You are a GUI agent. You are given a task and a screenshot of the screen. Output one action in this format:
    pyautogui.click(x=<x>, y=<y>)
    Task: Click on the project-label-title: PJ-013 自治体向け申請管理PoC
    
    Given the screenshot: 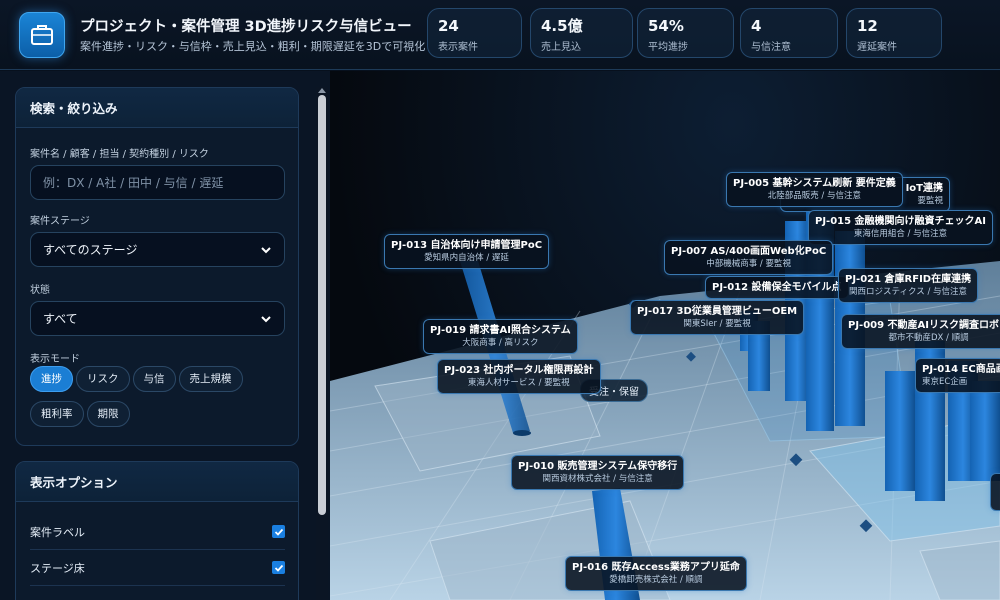 What is the action you would take?
    pyautogui.click(x=467, y=245)
    